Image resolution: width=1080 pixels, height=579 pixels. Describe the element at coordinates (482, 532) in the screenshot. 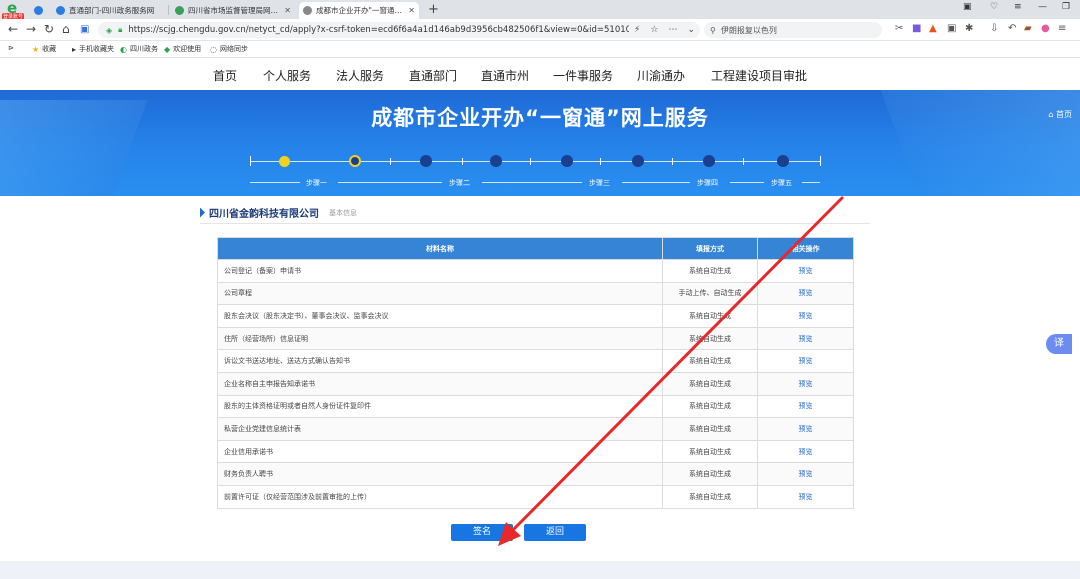

I see `sign-button: 签名` at that location.